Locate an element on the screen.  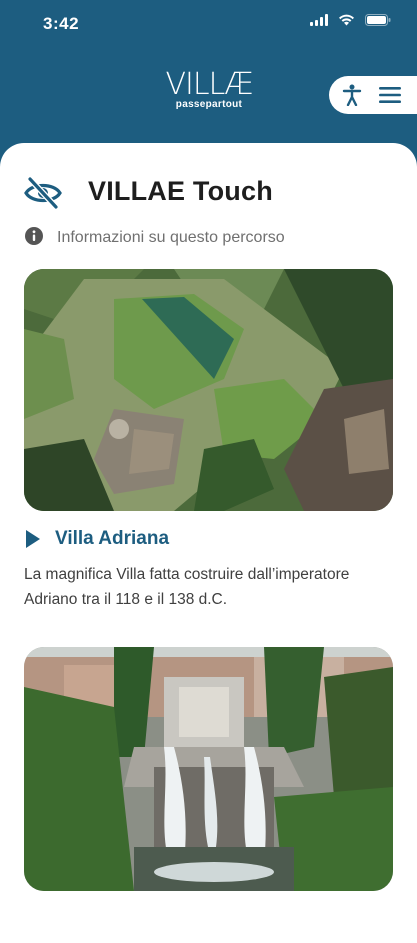
status-icons is located at coordinates (350, 20).